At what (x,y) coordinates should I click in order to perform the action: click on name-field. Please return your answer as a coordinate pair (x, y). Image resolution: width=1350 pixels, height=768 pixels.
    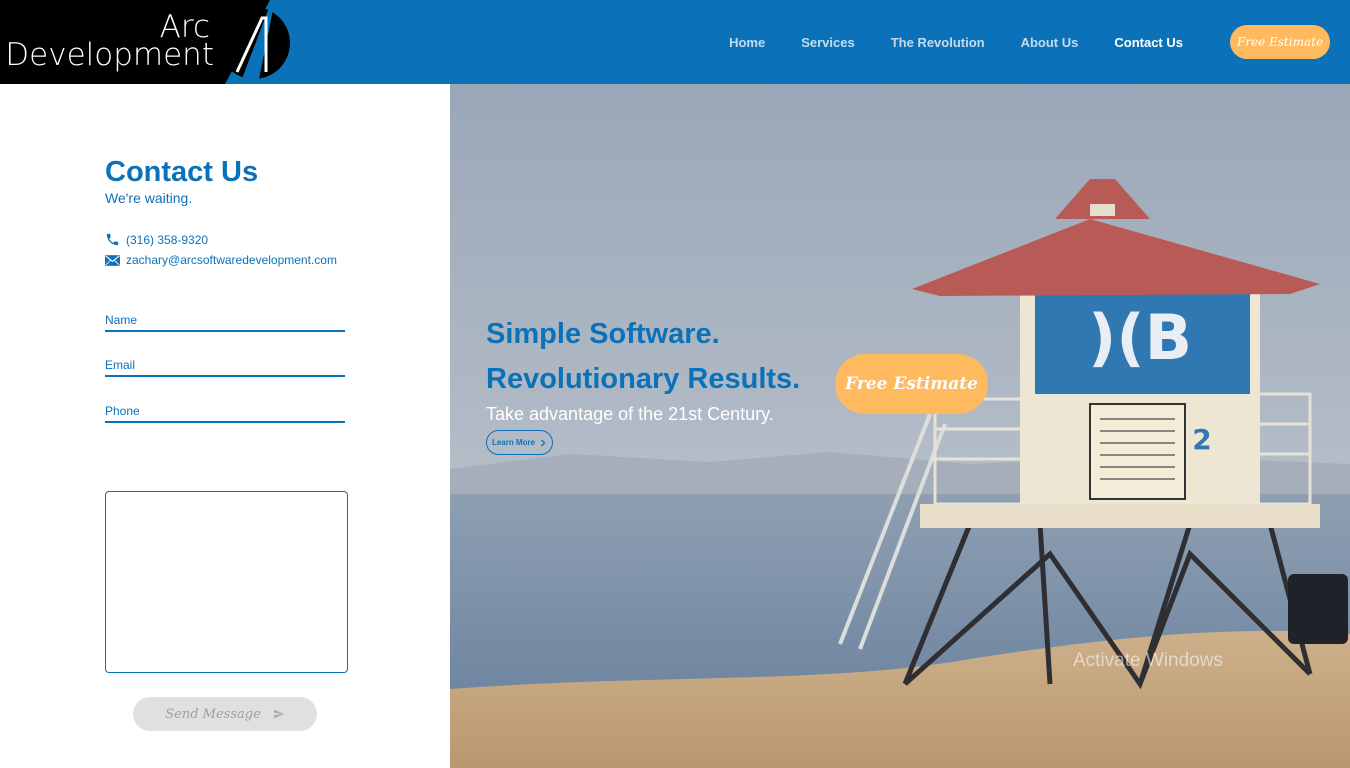
    Looking at the image, I should click on (225, 319).